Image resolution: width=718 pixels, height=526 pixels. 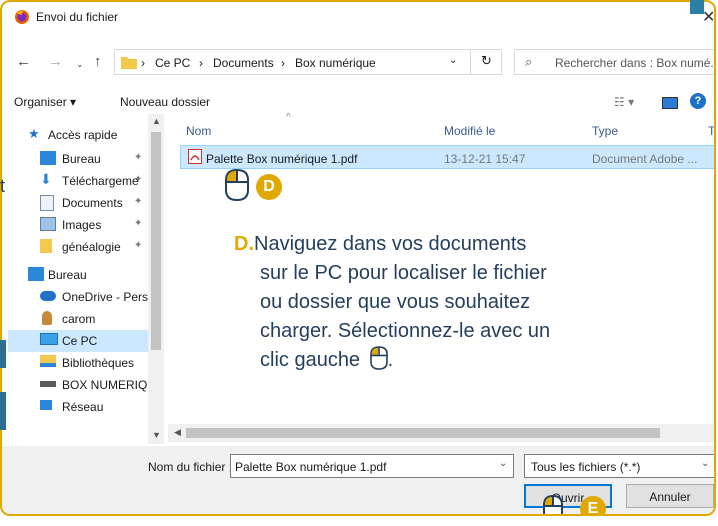 I want to click on refresh-button: ↻, so click(x=486, y=62).